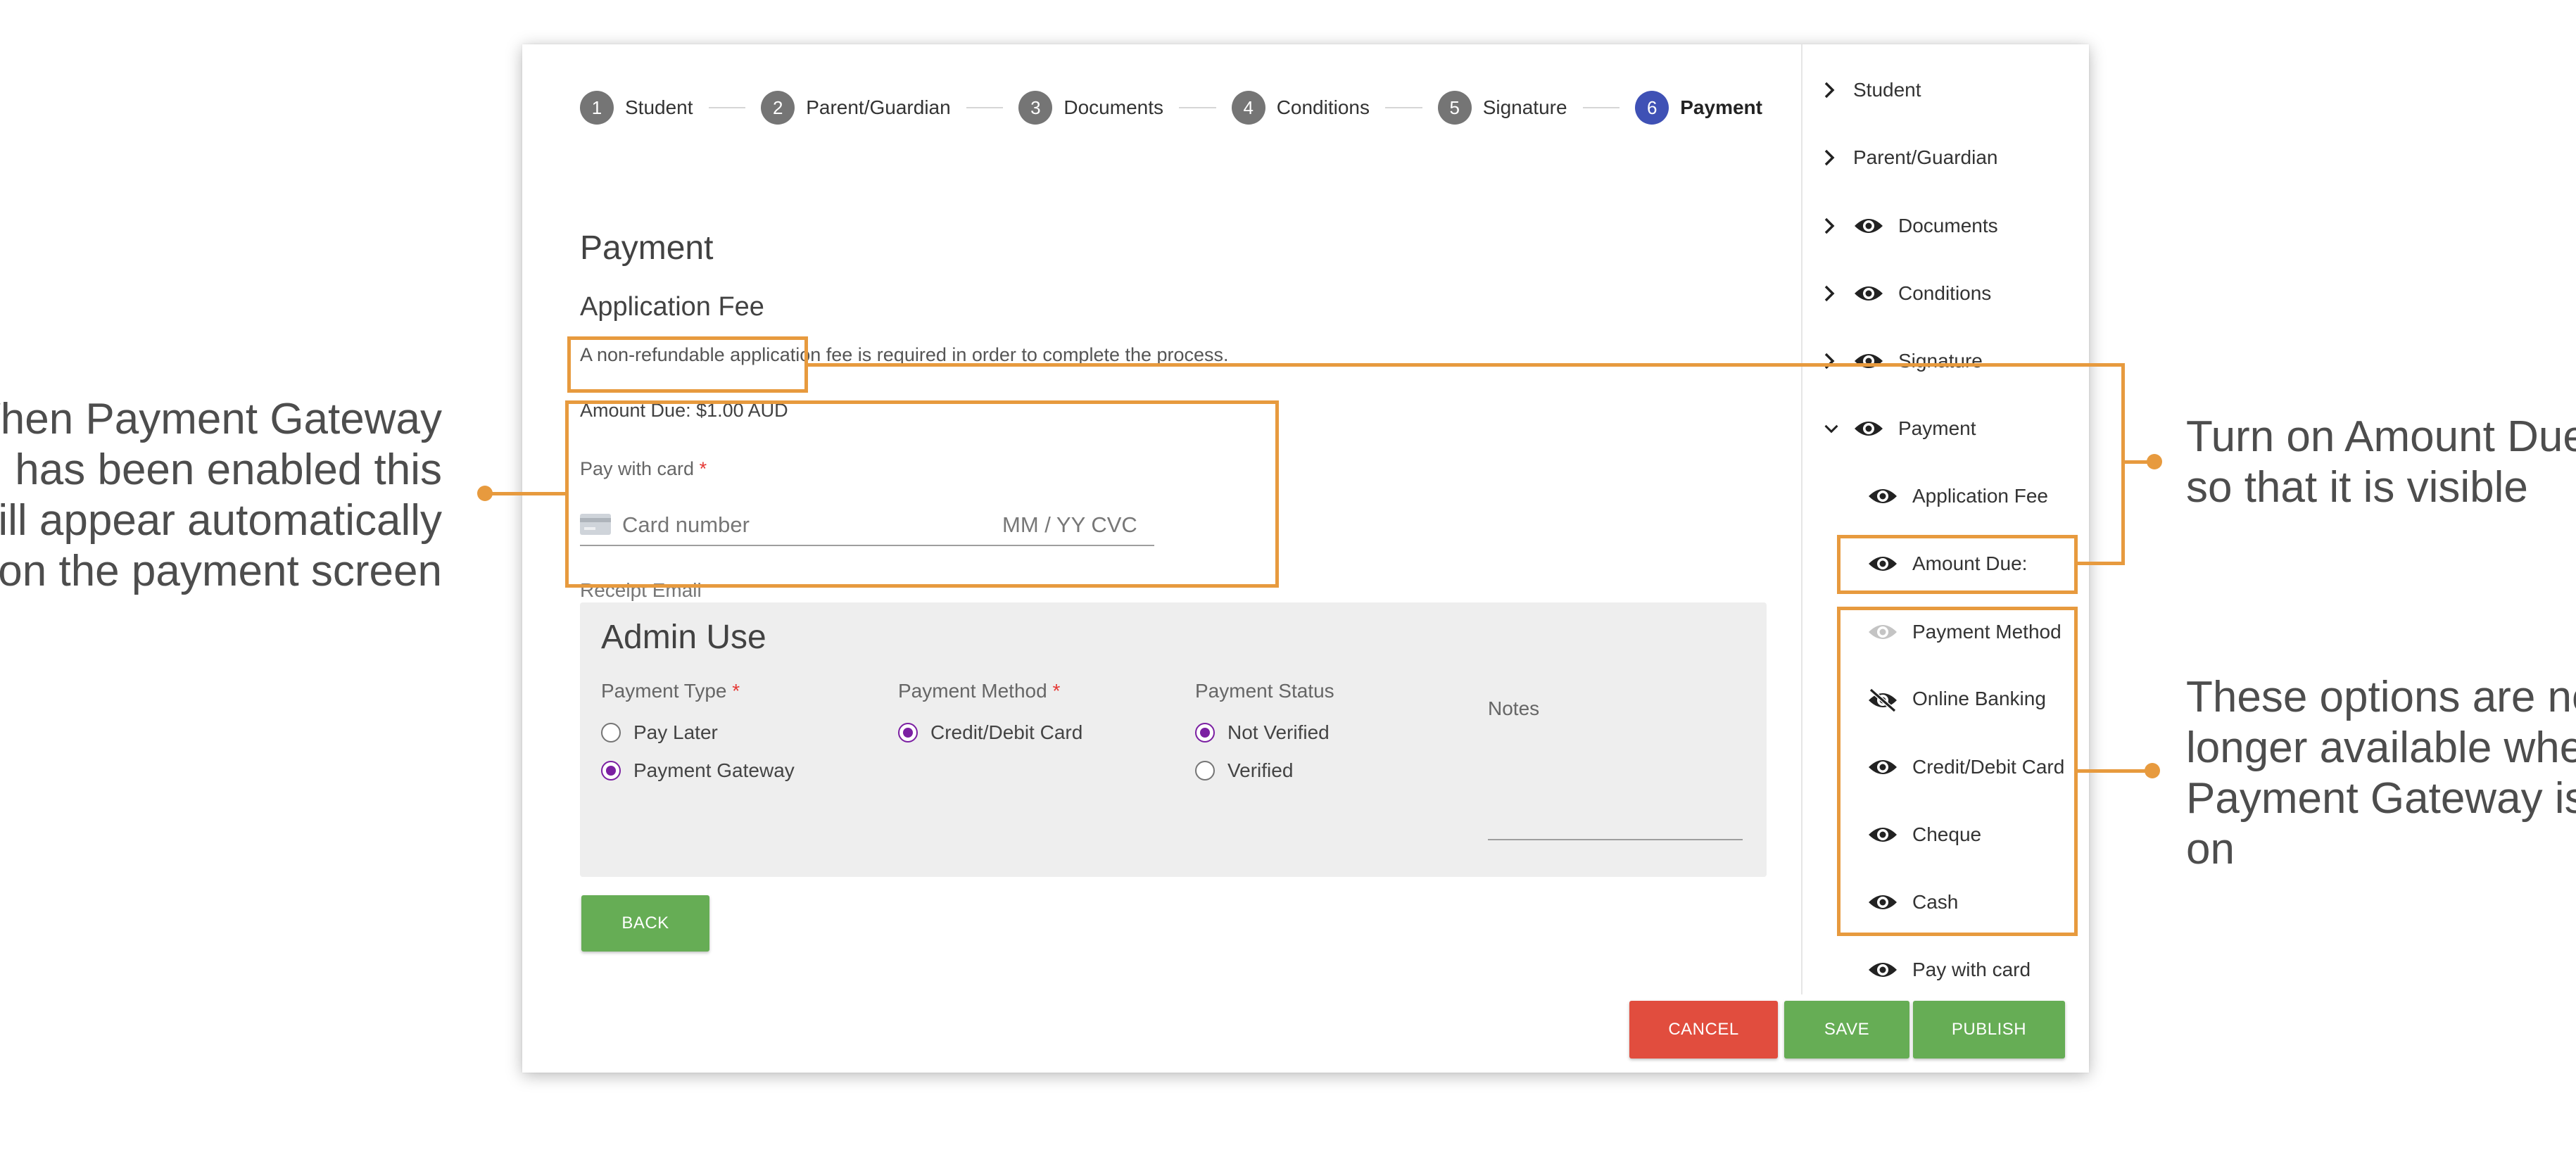 The width and height of the screenshot is (2576, 1150). I want to click on publish-button: PUBLISH, so click(1989, 1030).